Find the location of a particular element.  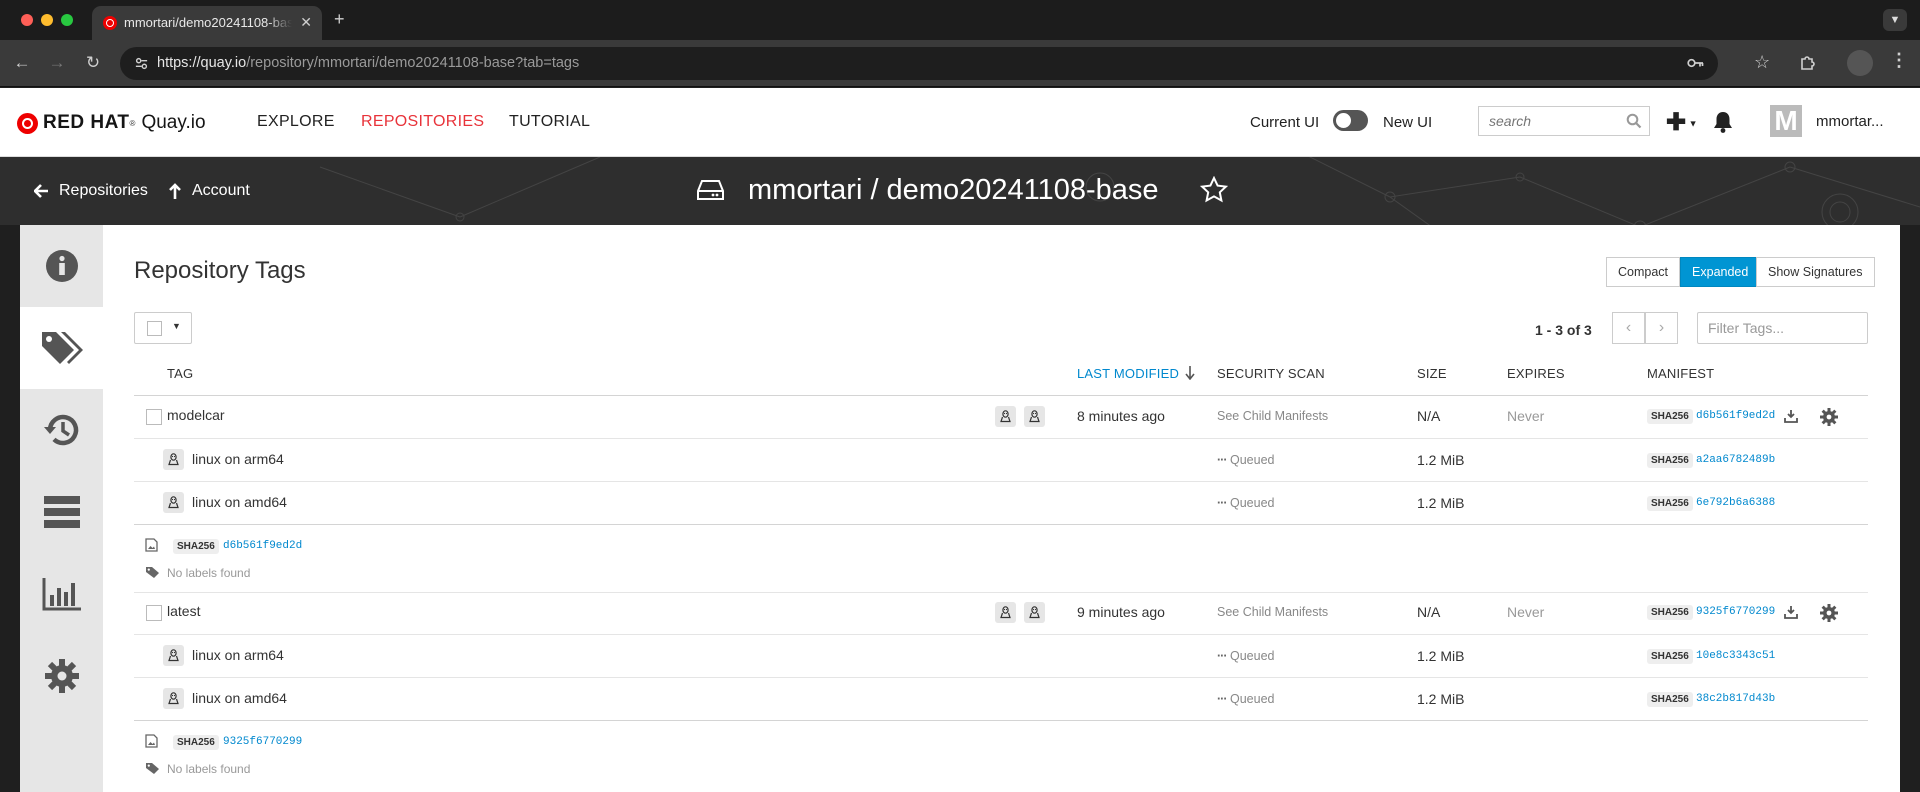

filter-tags-input is located at coordinates (1782, 328).